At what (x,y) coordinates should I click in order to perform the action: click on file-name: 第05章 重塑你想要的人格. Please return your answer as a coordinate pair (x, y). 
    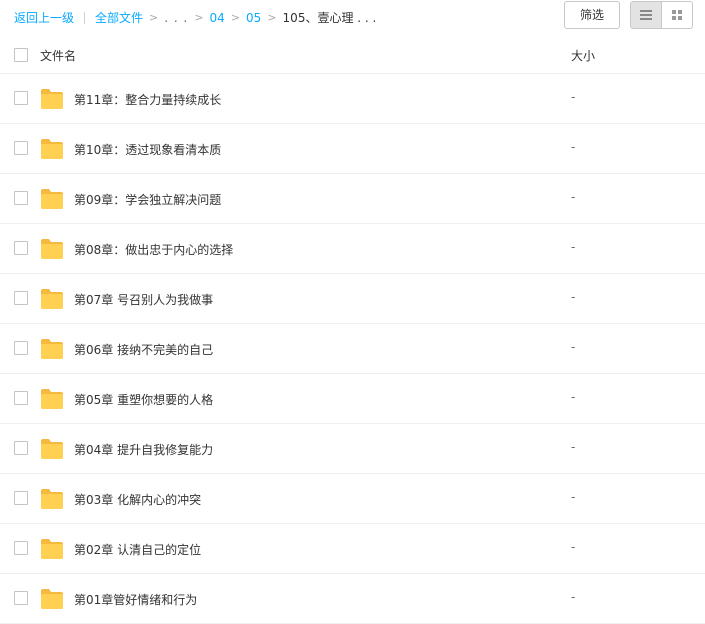
    Looking at the image, I should click on (143, 399).